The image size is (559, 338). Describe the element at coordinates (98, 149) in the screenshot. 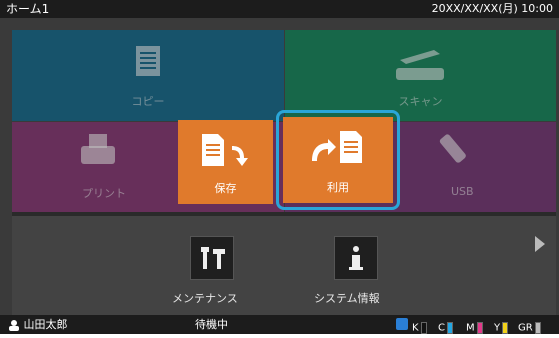

I see `printer-icon` at that location.